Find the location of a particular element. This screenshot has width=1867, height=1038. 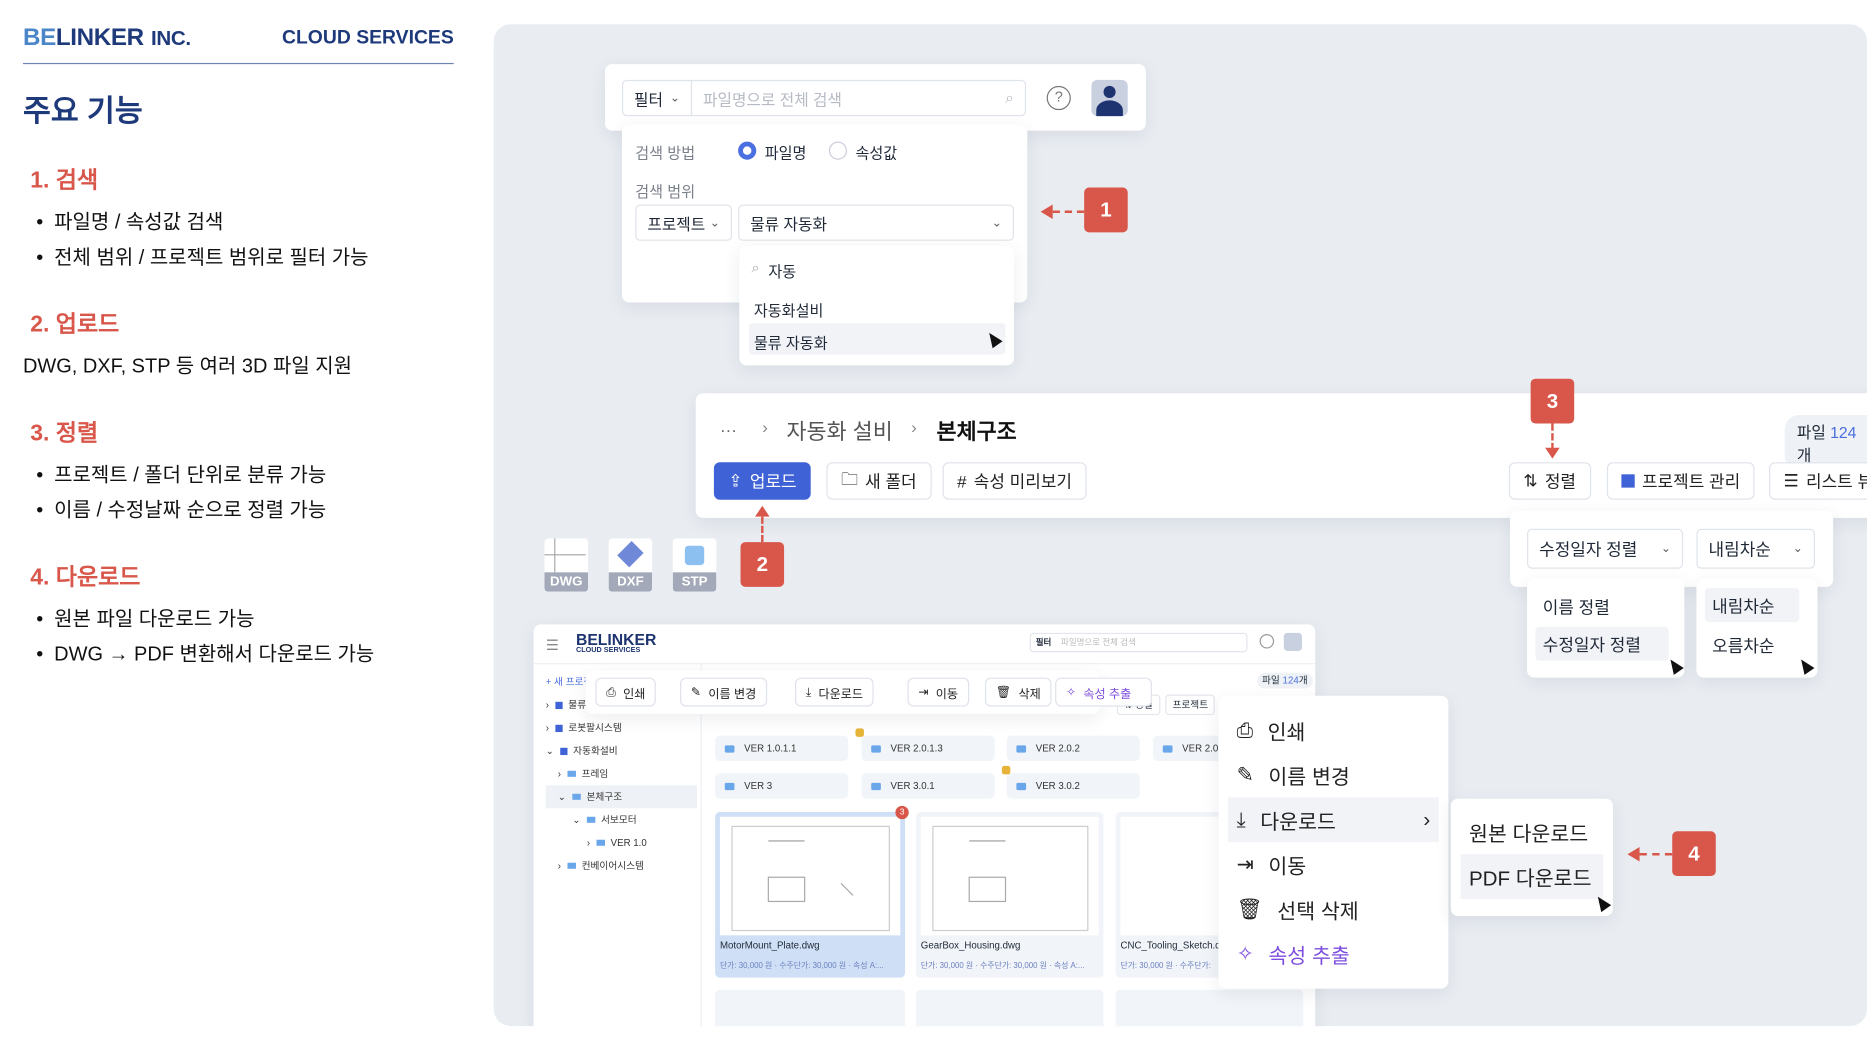

cursor-icon is located at coordinates (1674, 665).